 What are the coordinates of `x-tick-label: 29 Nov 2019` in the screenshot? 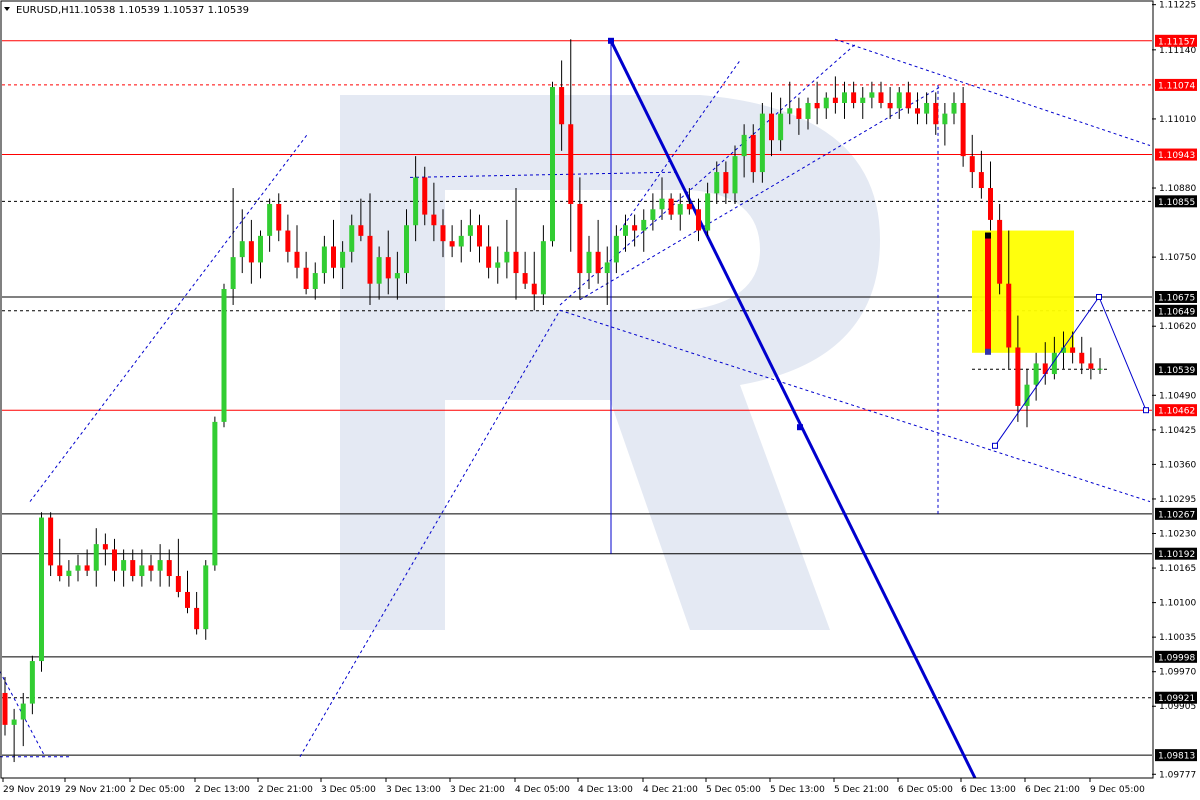 It's located at (32, 790).